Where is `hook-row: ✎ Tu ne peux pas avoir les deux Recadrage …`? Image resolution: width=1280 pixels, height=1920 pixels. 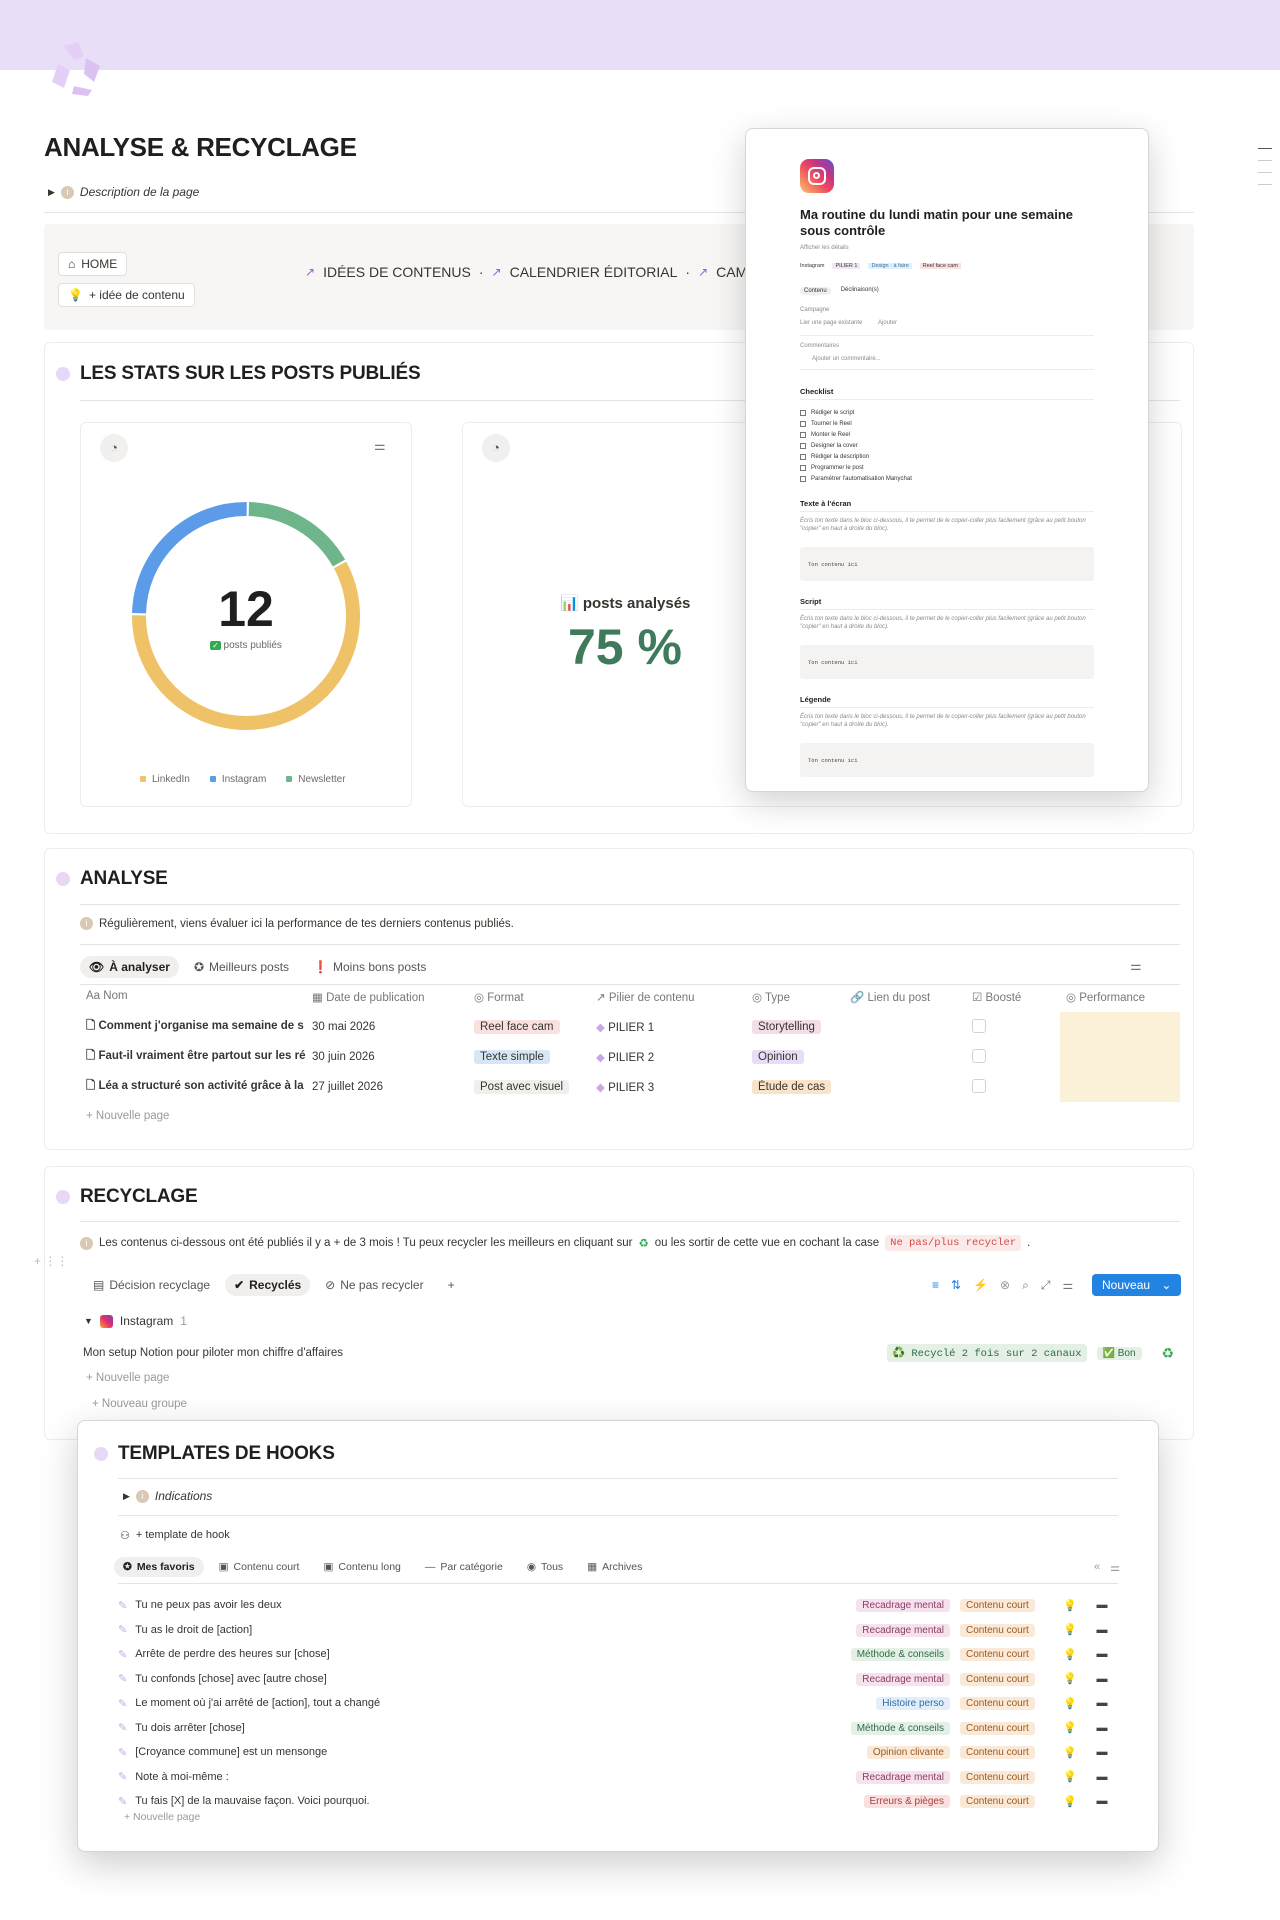
hook-row: ✎ Tu ne peux pas avoir les deux Recadrage … is located at coordinates (618, 1605).